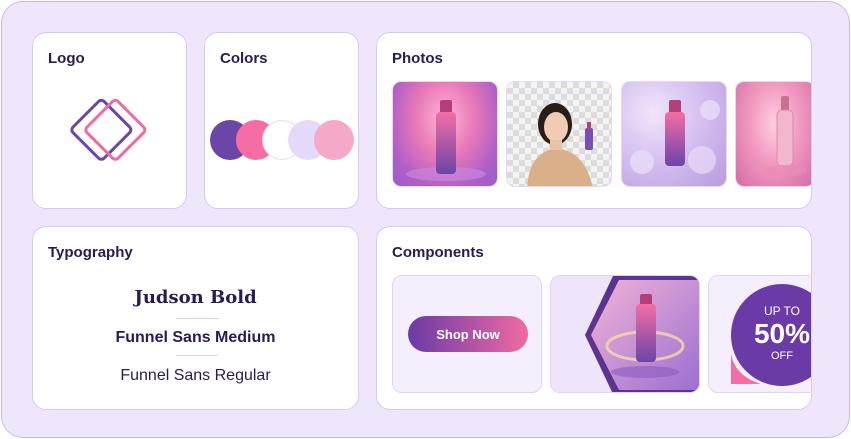 Image resolution: width=851 pixels, height=439 pixels. I want to click on logo-card-title: Logo, so click(66, 58).